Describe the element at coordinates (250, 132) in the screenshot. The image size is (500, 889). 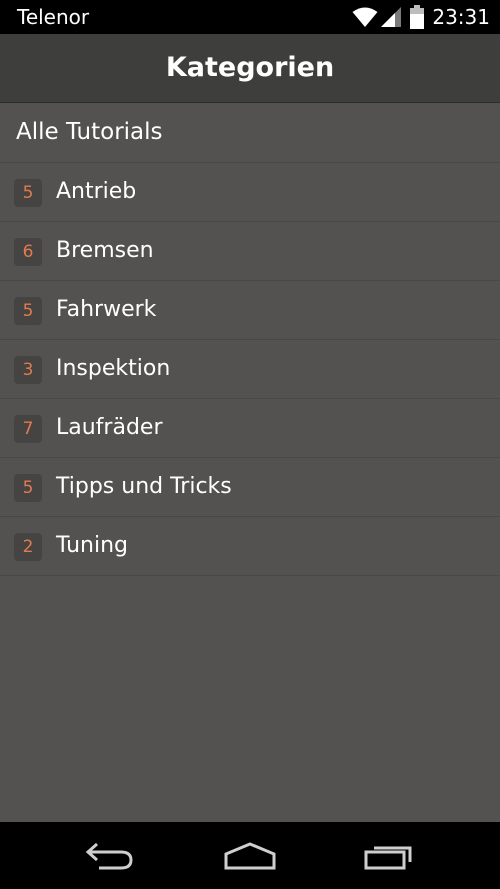
I see `all-tutorials-item: Alle Tutorials` at that location.